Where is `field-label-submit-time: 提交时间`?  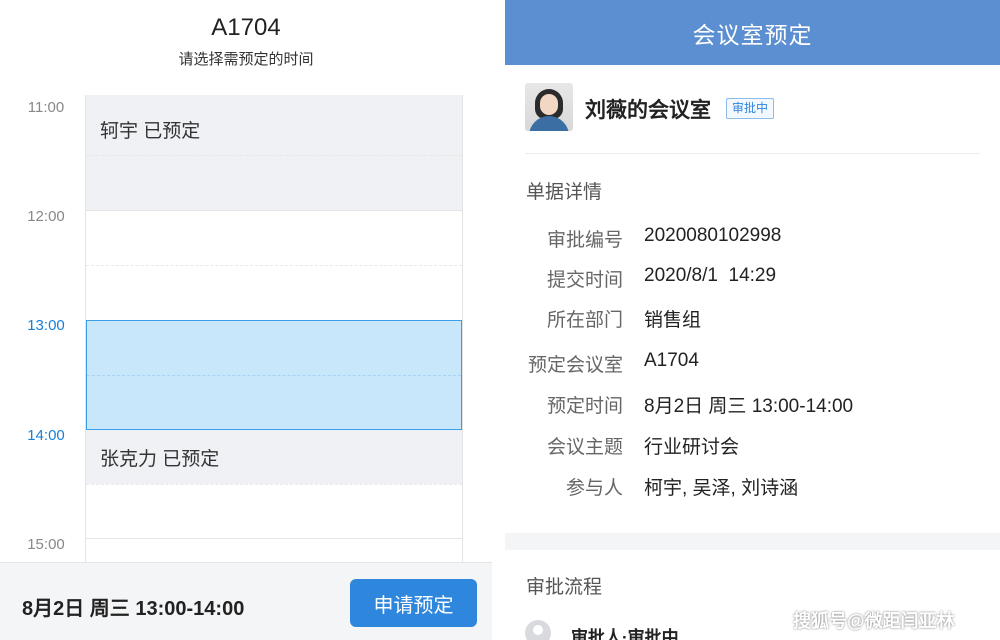 field-label-submit-time: 提交时间 is located at coordinates (584, 280).